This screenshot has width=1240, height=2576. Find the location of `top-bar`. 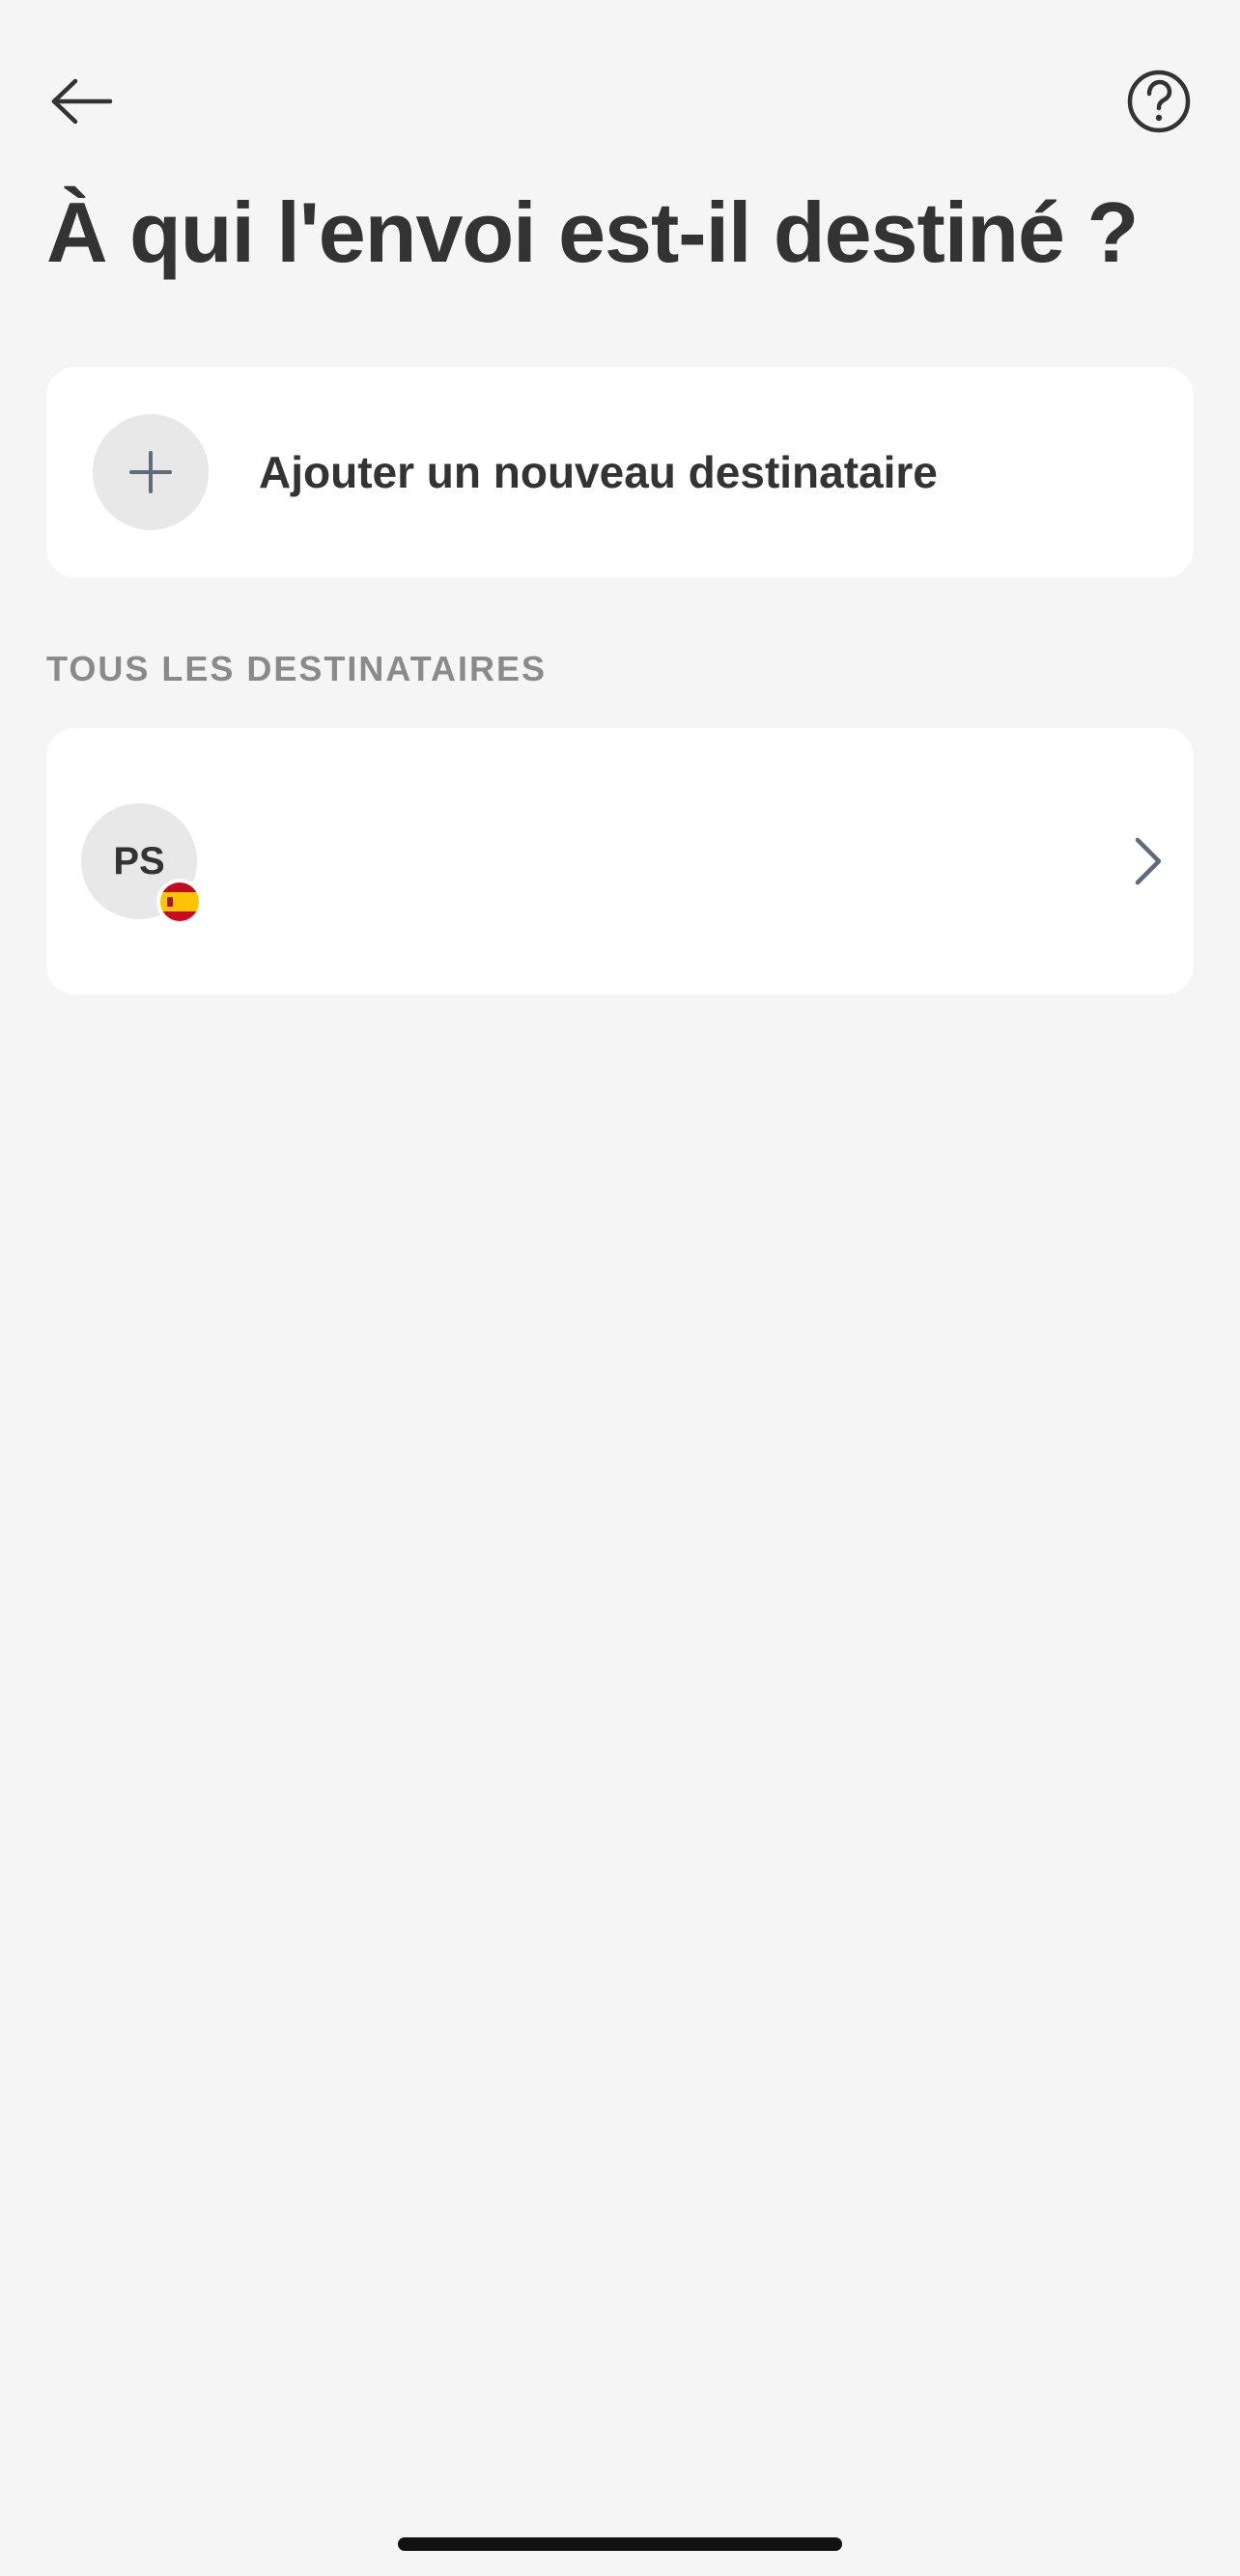

top-bar is located at coordinates (620, 97).